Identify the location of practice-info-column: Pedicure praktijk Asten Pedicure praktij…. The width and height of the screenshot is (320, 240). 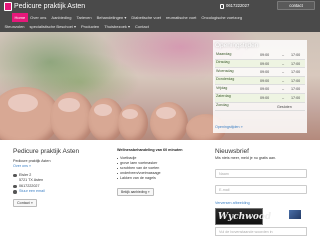
(58, 178).